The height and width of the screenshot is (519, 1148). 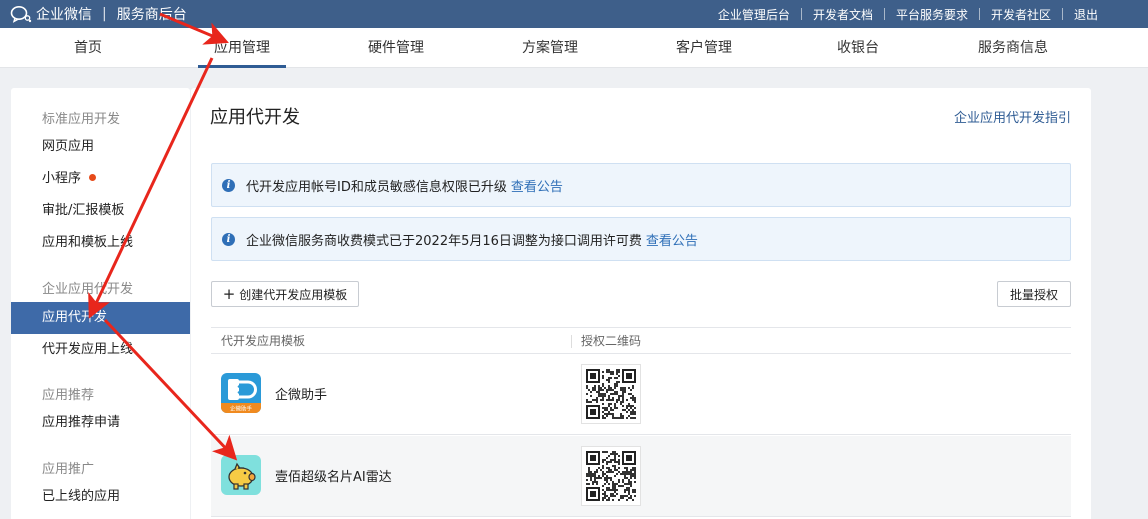 What do you see at coordinates (932, 14) in the screenshot?
I see `link-platform-requirements: 平台服务要求` at bounding box center [932, 14].